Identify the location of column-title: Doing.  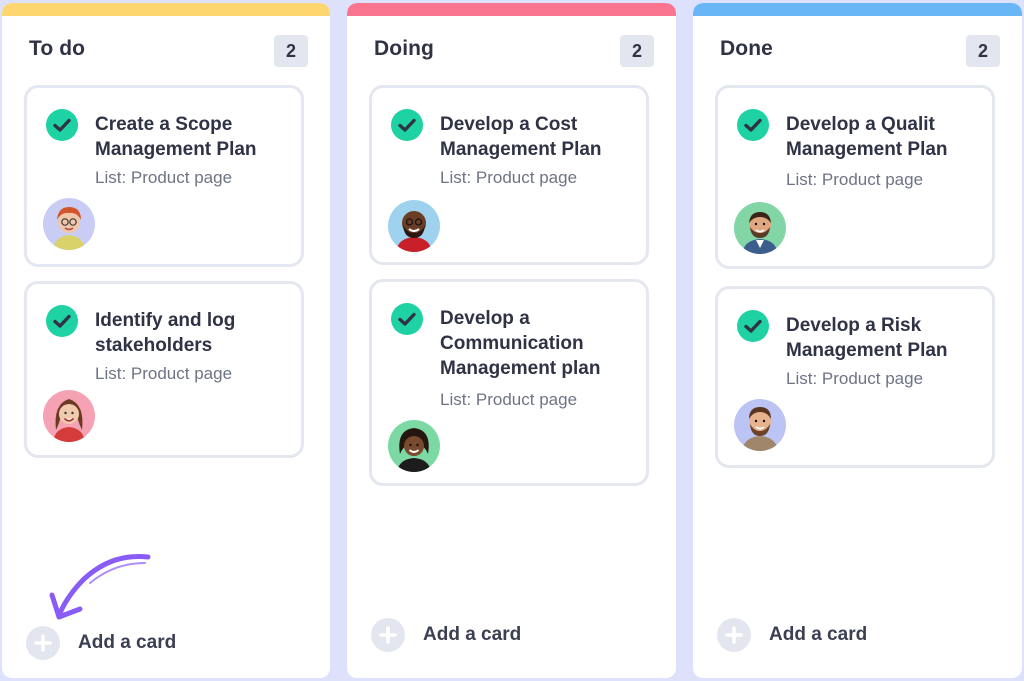
(404, 48).